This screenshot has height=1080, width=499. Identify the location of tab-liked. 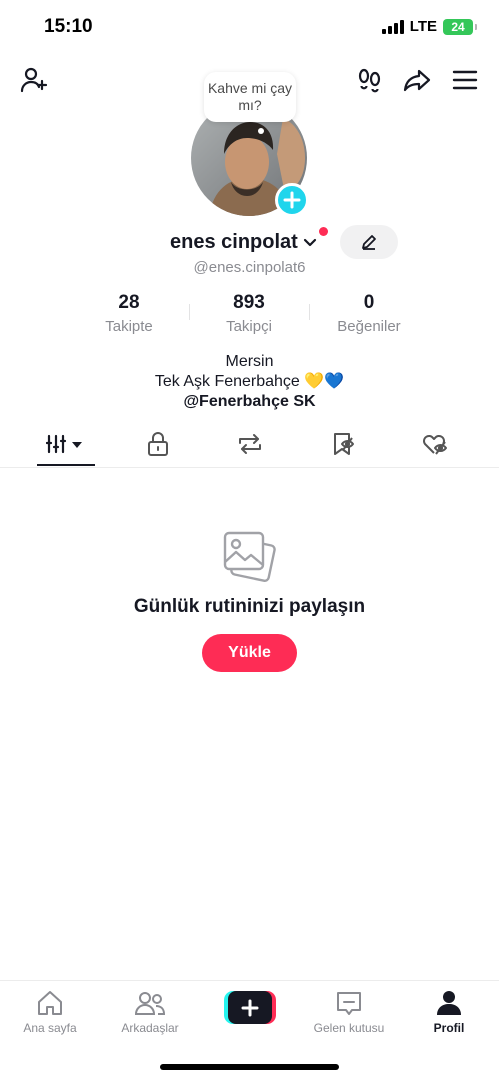
(434, 443).